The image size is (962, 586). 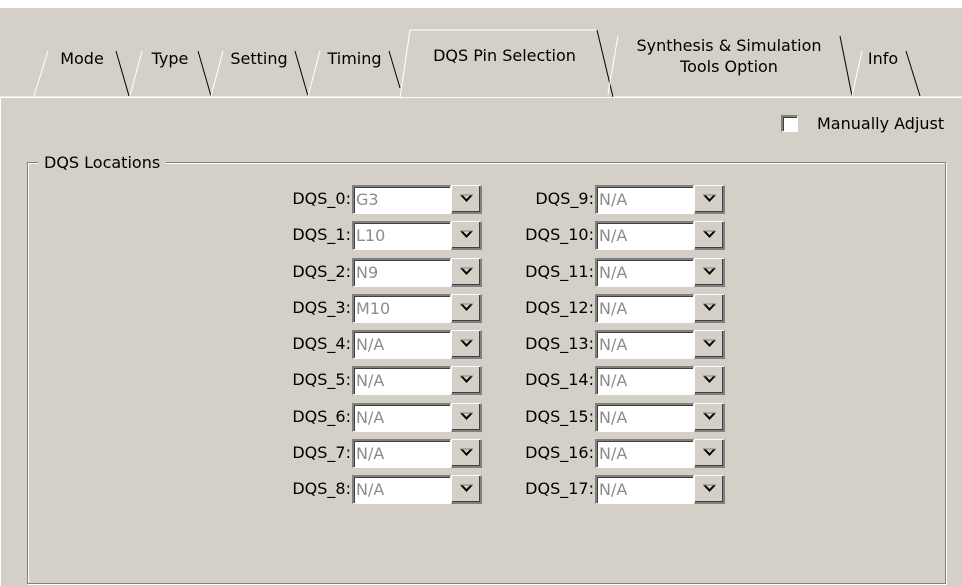 What do you see at coordinates (789, 123) in the screenshot?
I see `manually-adjust-box` at bounding box center [789, 123].